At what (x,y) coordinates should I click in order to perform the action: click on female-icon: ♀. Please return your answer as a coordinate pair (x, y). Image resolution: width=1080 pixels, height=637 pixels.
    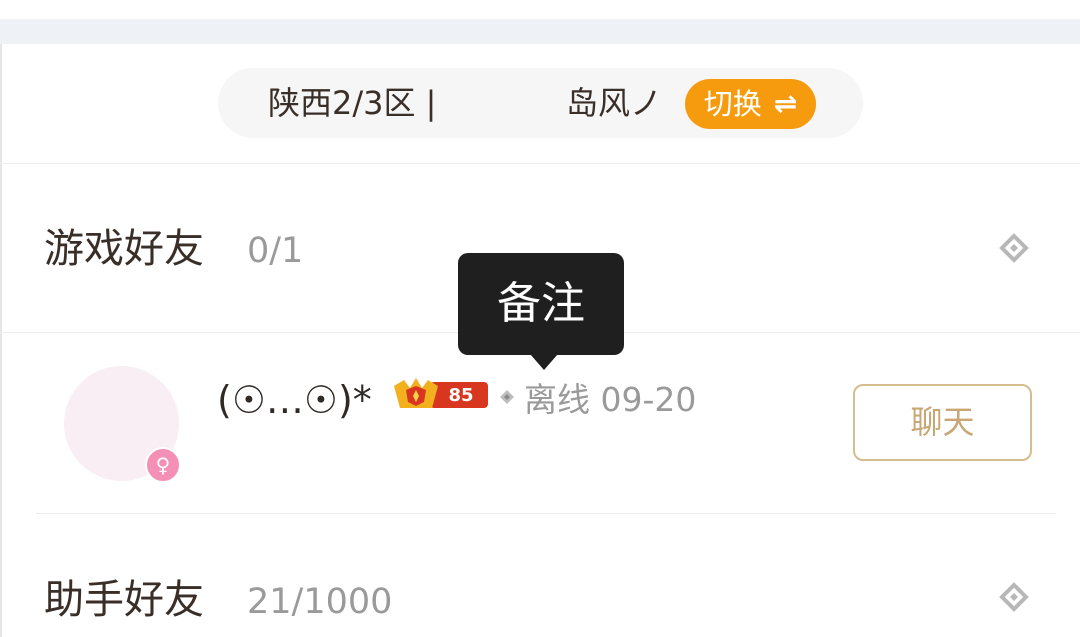
    Looking at the image, I should click on (163, 465).